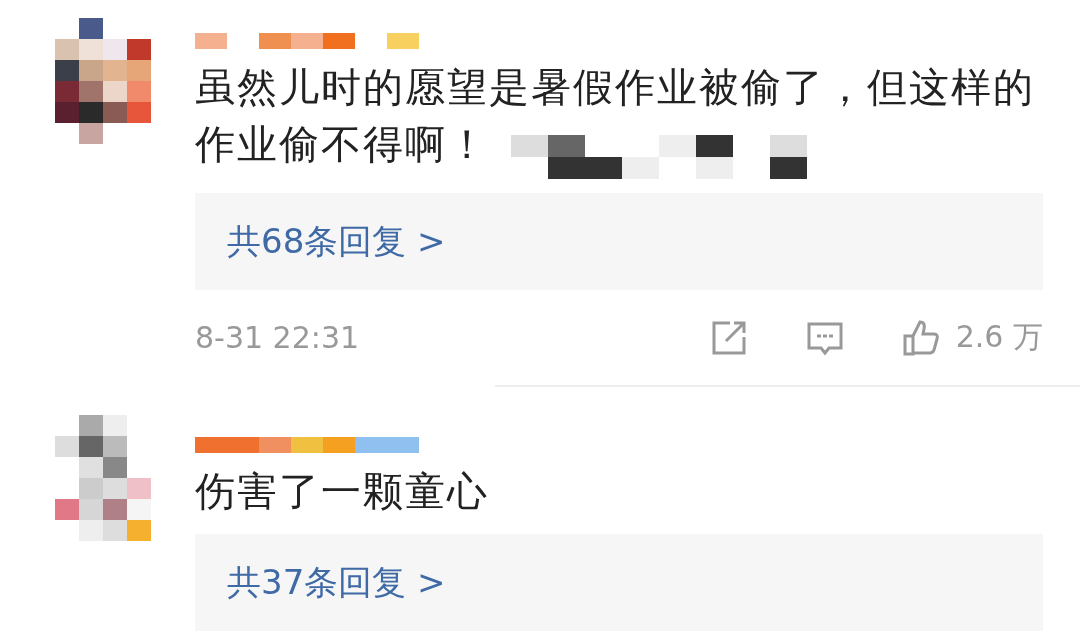 Image resolution: width=1080 pixels, height=639 pixels. What do you see at coordinates (342, 491) in the screenshot?
I see `comment-text: 伤害了一颗童心` at bounding box center [342, 491].